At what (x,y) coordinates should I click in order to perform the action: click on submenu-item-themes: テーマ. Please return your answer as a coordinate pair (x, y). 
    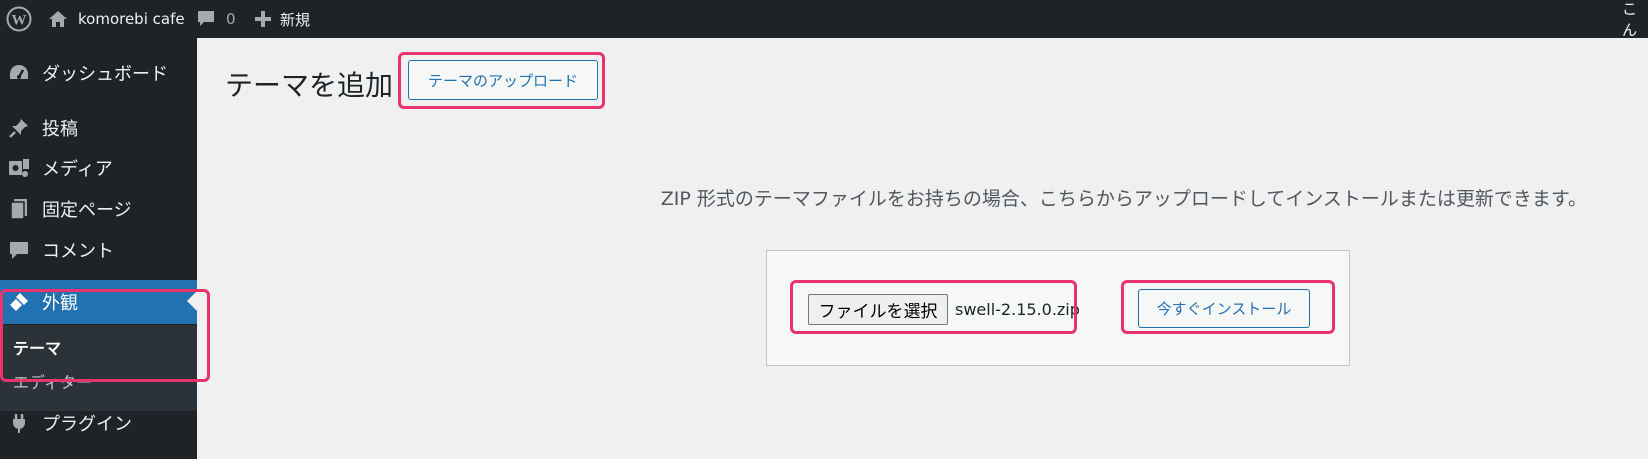
    Looking at the image, I should click on (37, 347).